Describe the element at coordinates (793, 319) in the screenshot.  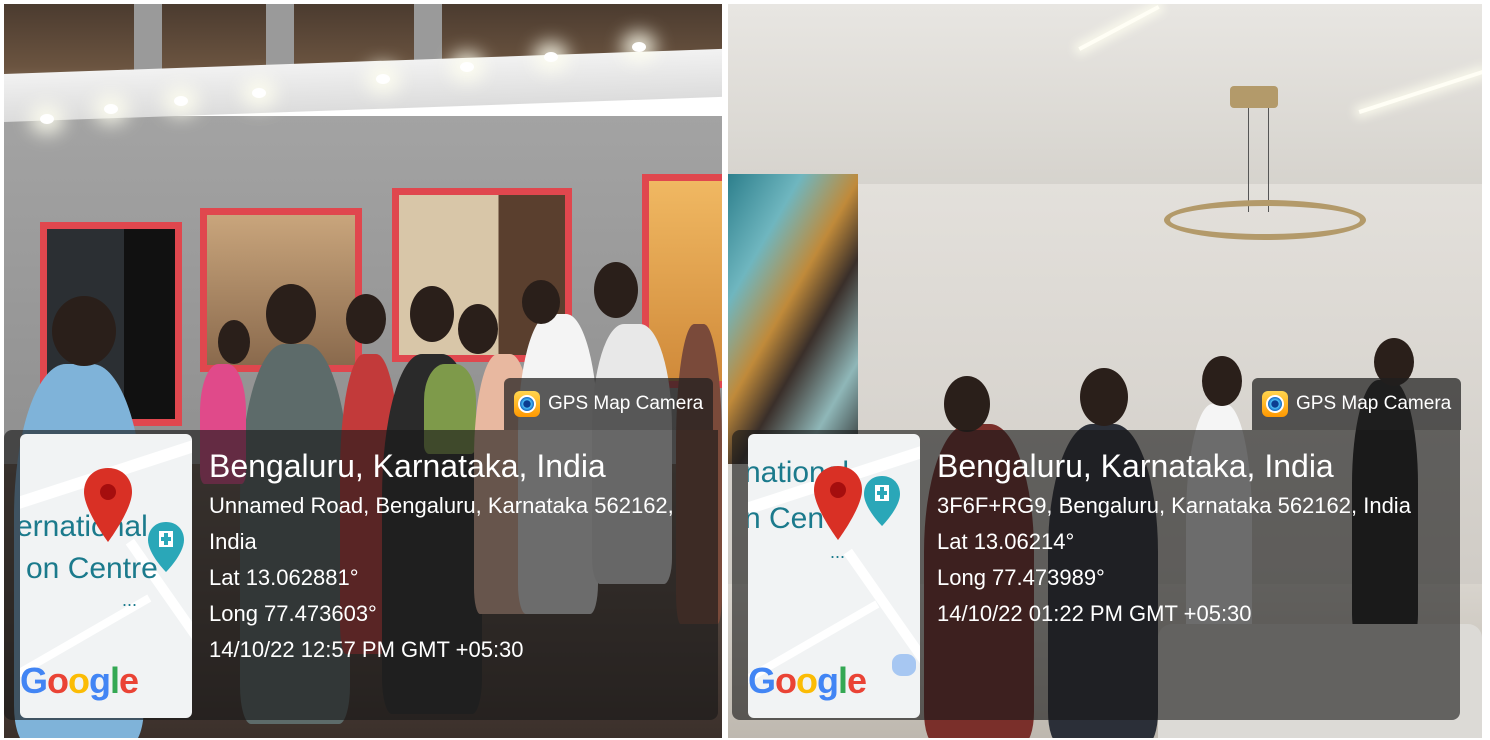
I see `abstract-painting` at that location.